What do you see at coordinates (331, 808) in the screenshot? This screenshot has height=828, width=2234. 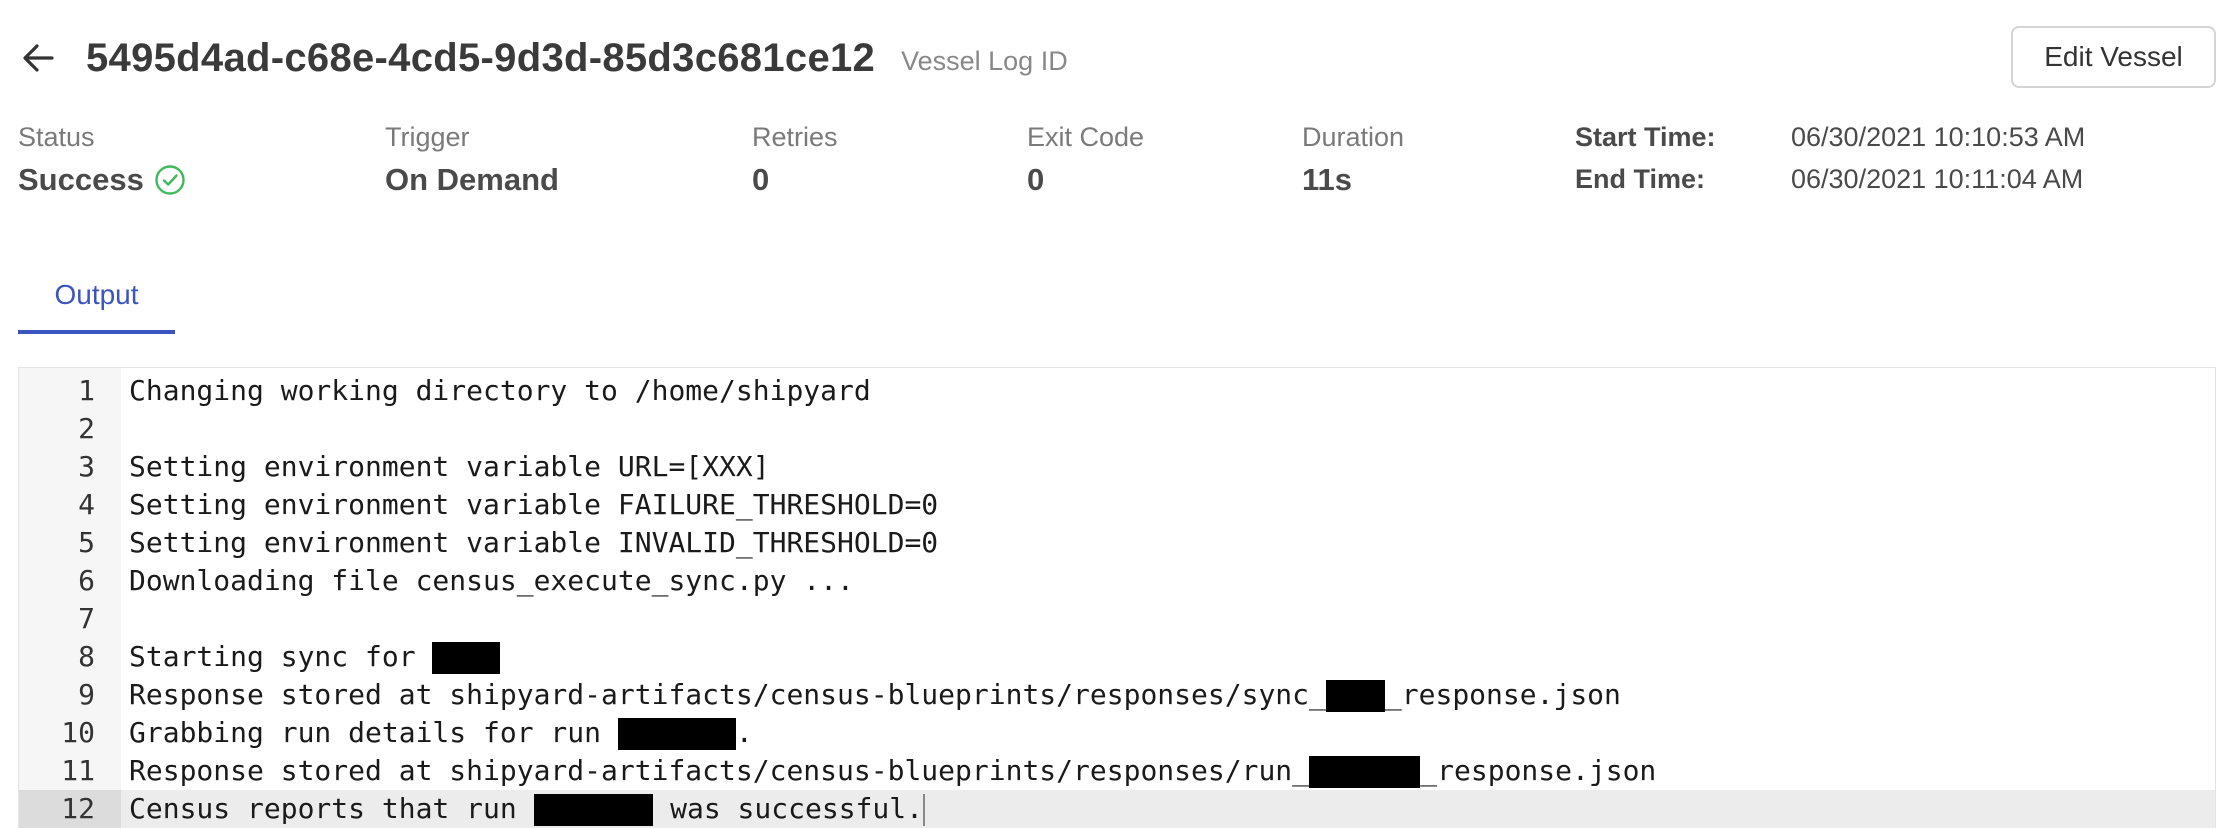 I see `line-segment: Census reports that run` at bounding box center [331, 808].